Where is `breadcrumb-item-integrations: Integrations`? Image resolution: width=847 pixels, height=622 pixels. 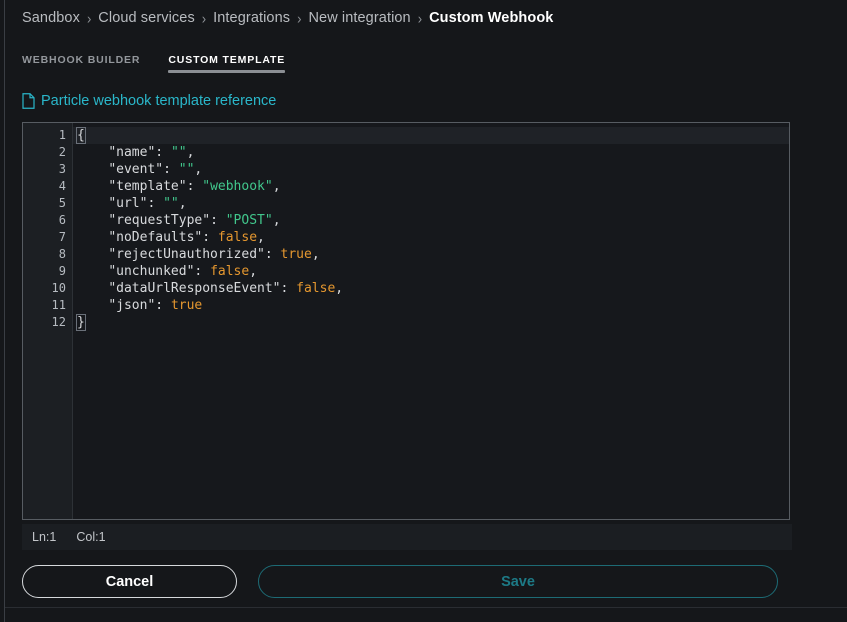 breadcrumb-item-integrations: Integrations is located at coordinates (251, 18).